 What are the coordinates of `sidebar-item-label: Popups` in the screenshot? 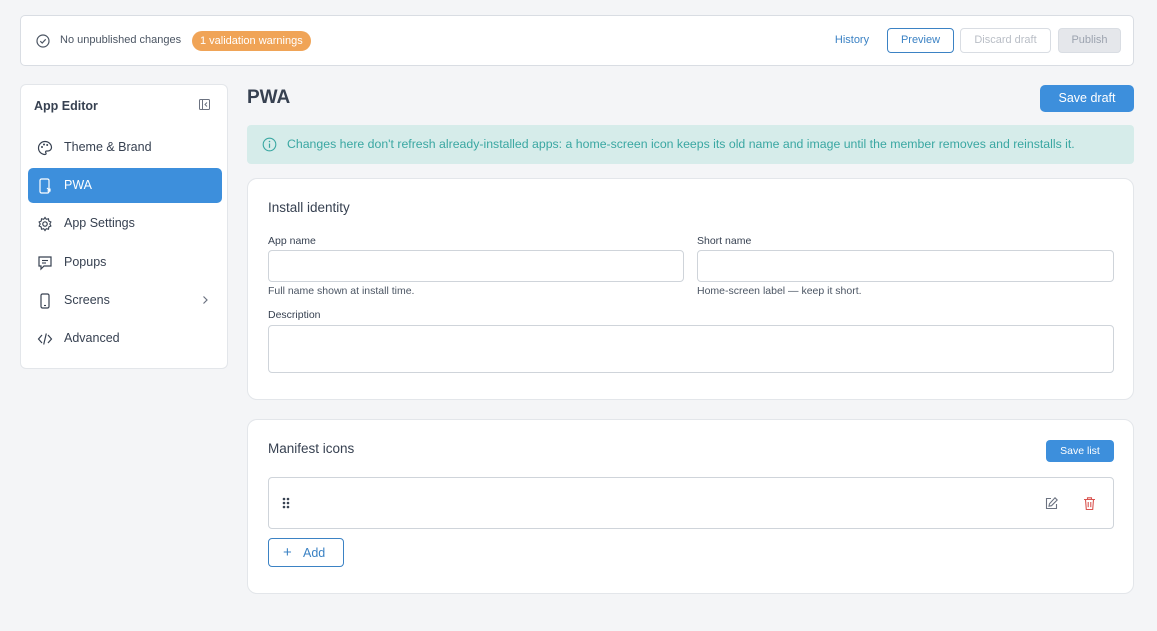 It's located at (85, 262).